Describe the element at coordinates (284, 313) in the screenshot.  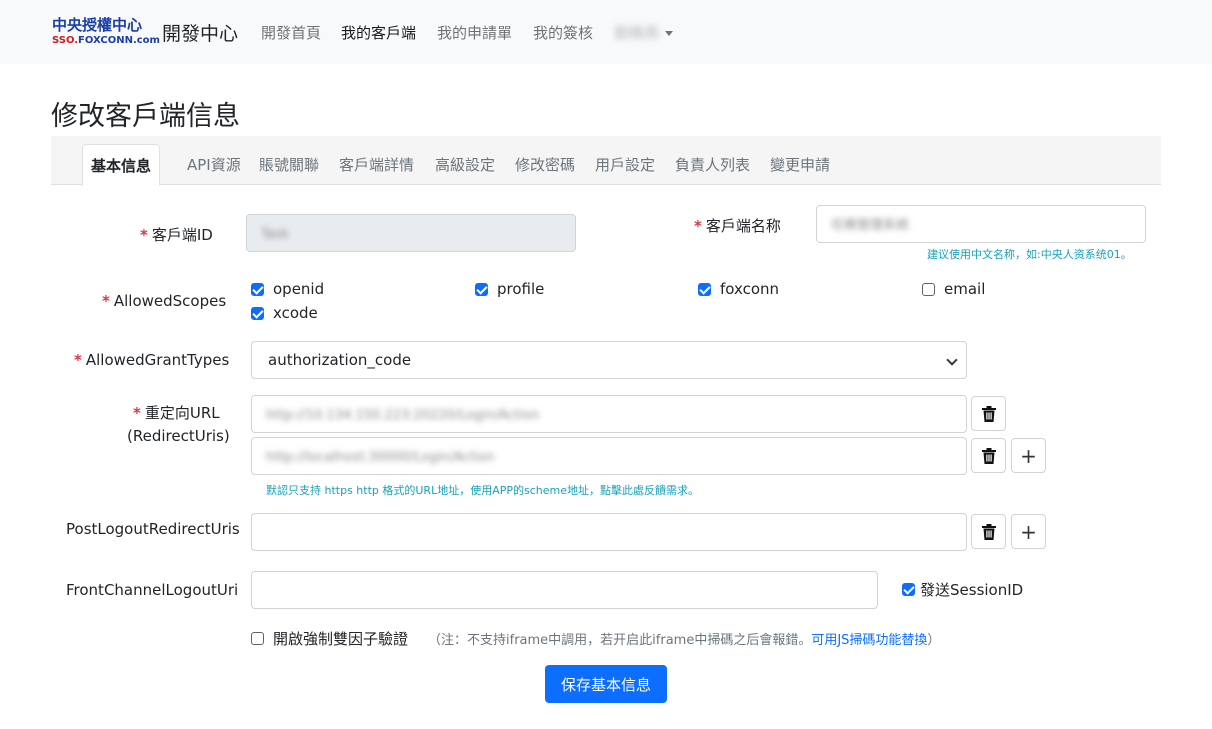
I see `scope-xcode-checkbox: xcode` at that location.